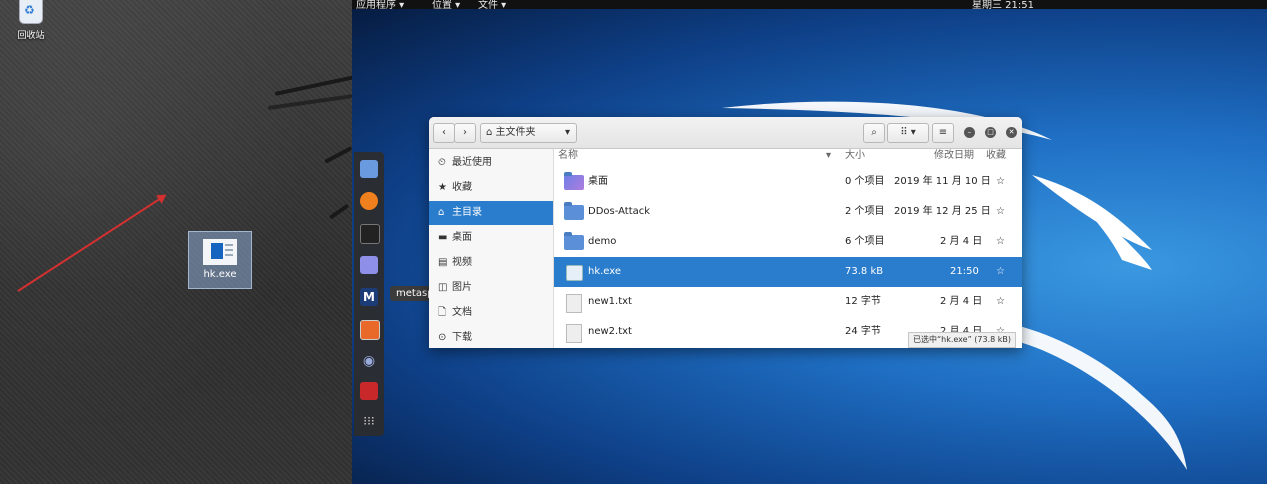  What do you see at coordinates (619, 211) in the screenshot?
I see `file-name: DDos-Attack` at bounding box center [619, 211].